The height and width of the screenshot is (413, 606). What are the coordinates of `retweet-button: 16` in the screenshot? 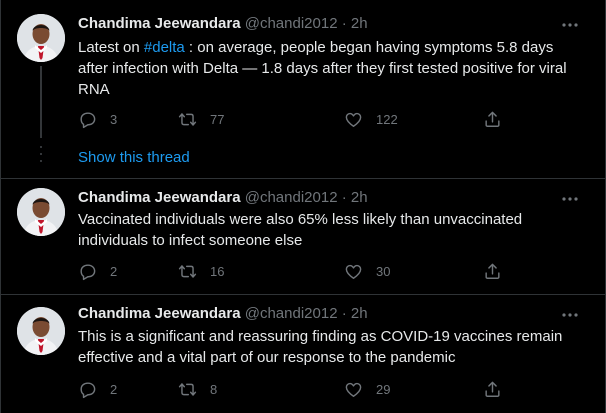 It's located at (201, 271).